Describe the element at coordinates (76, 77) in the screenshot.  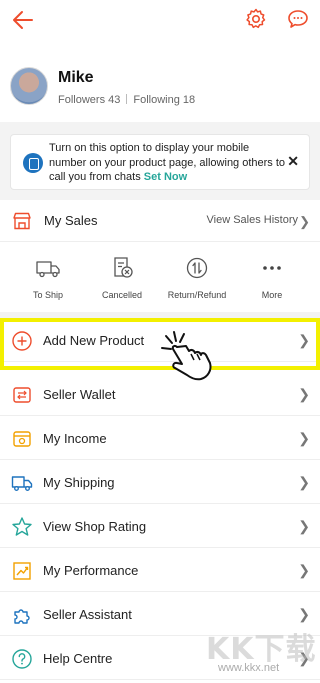
I see `username: Mike` at that location.